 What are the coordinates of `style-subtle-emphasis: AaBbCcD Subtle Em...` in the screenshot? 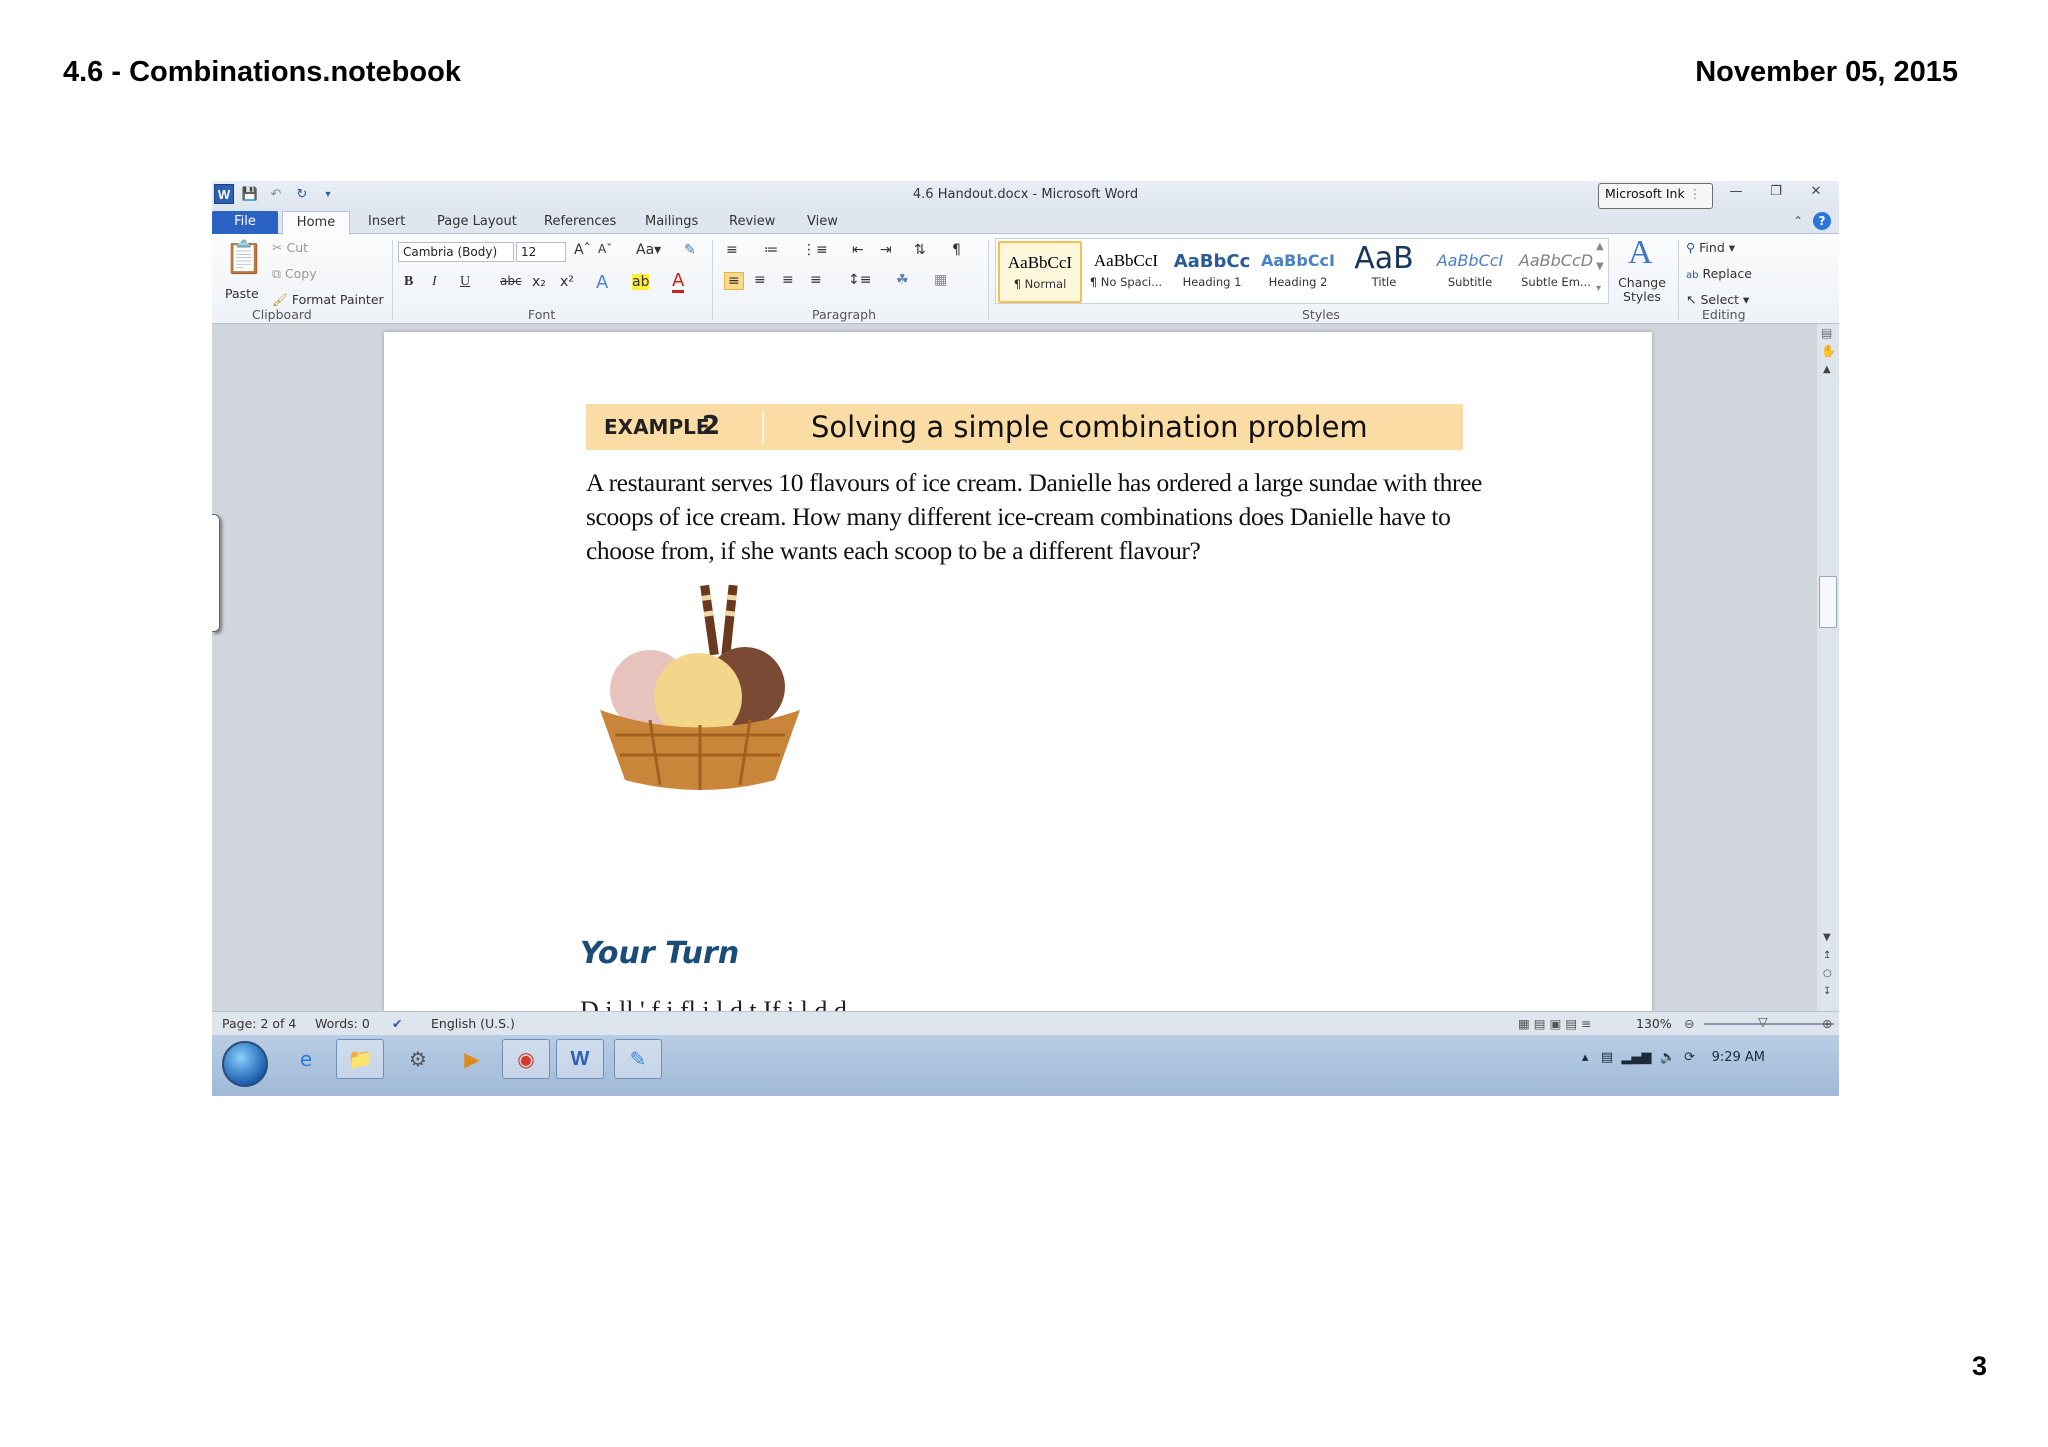 It's located at (1556, 272).